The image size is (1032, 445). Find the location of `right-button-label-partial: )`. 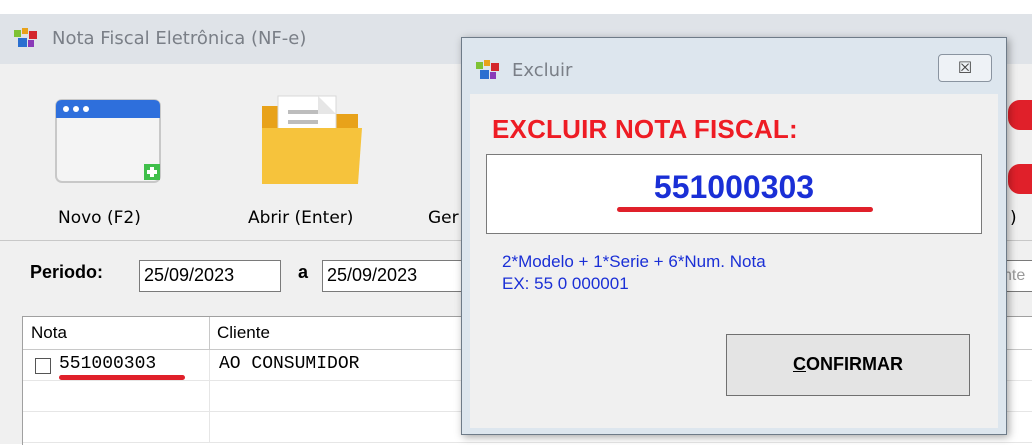

right-button-label-partial: ) is located at coordinates (1013, 218).